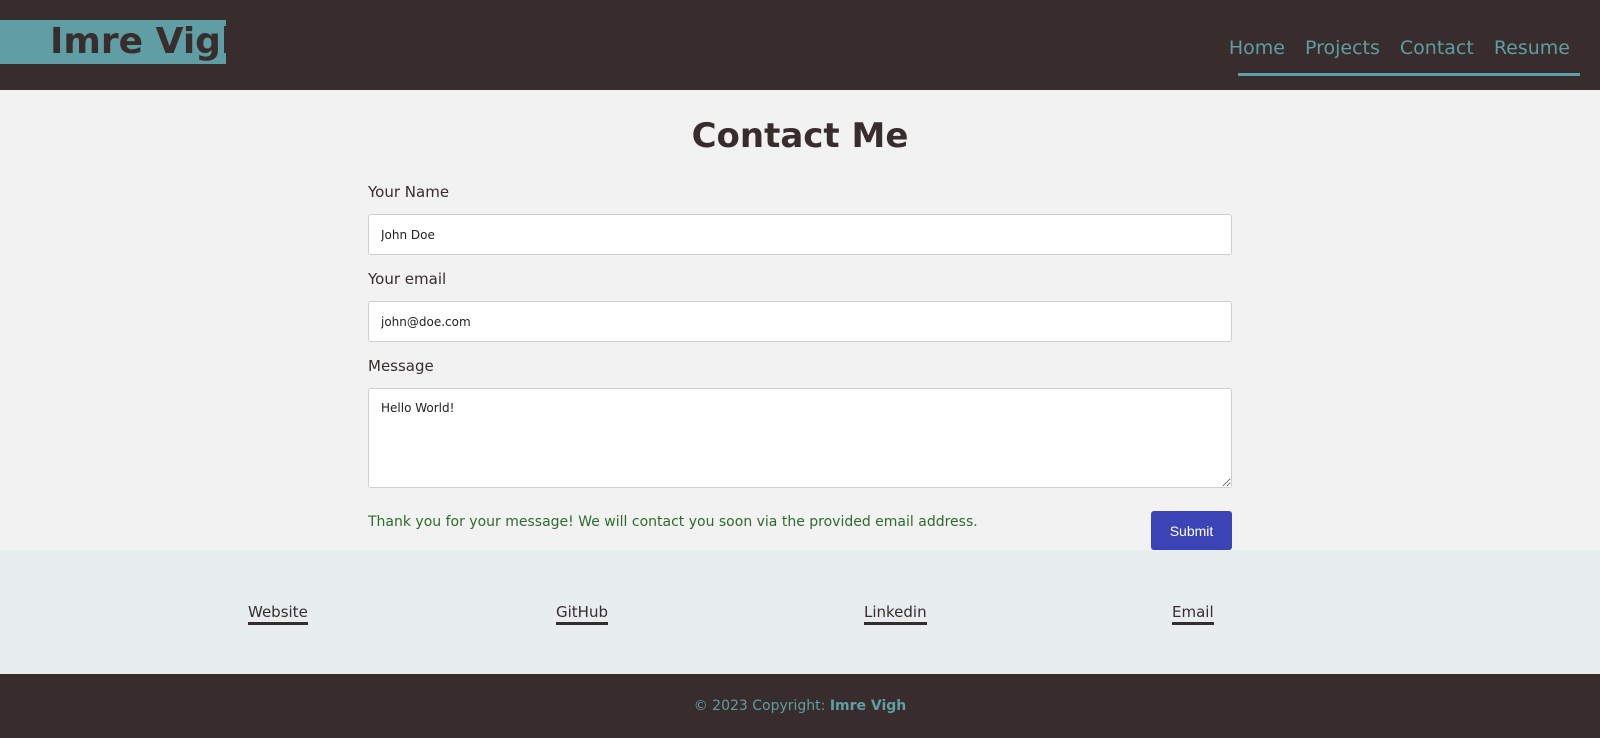 Image resolution: width=1600 pixels, height=738 pixels. I want to click on linkedin-link: Linkedin, so click(895, 613).